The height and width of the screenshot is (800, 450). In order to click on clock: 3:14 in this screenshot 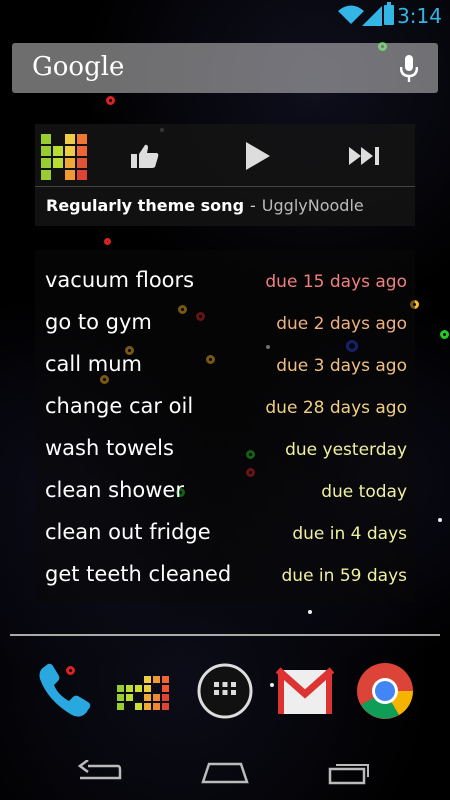, I will do `click(419, 16)`.